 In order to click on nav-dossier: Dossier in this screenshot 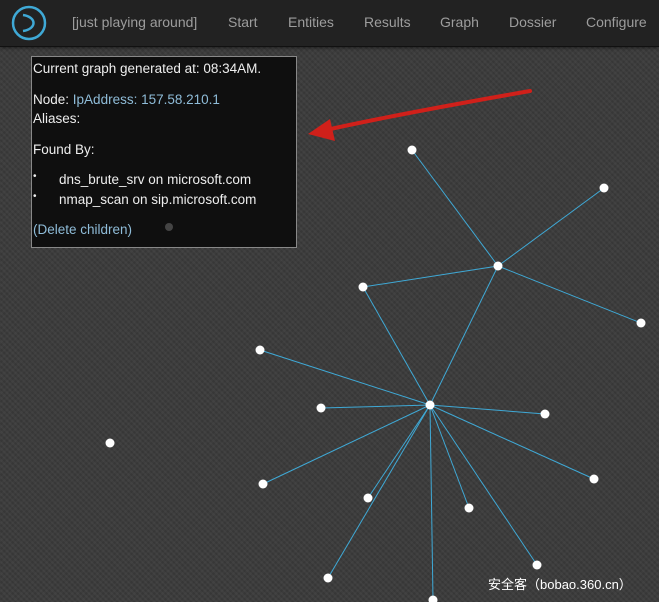, I will do `click(532, 22)`.